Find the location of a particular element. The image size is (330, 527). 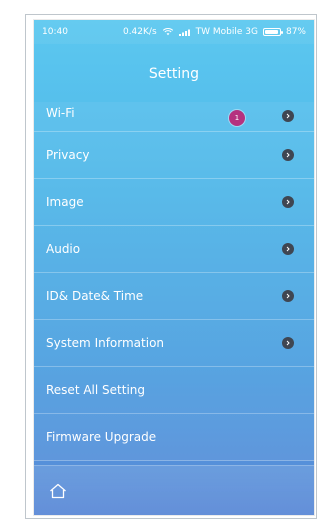

menu-item-audio: Audio is located at coordinates (174, 249).